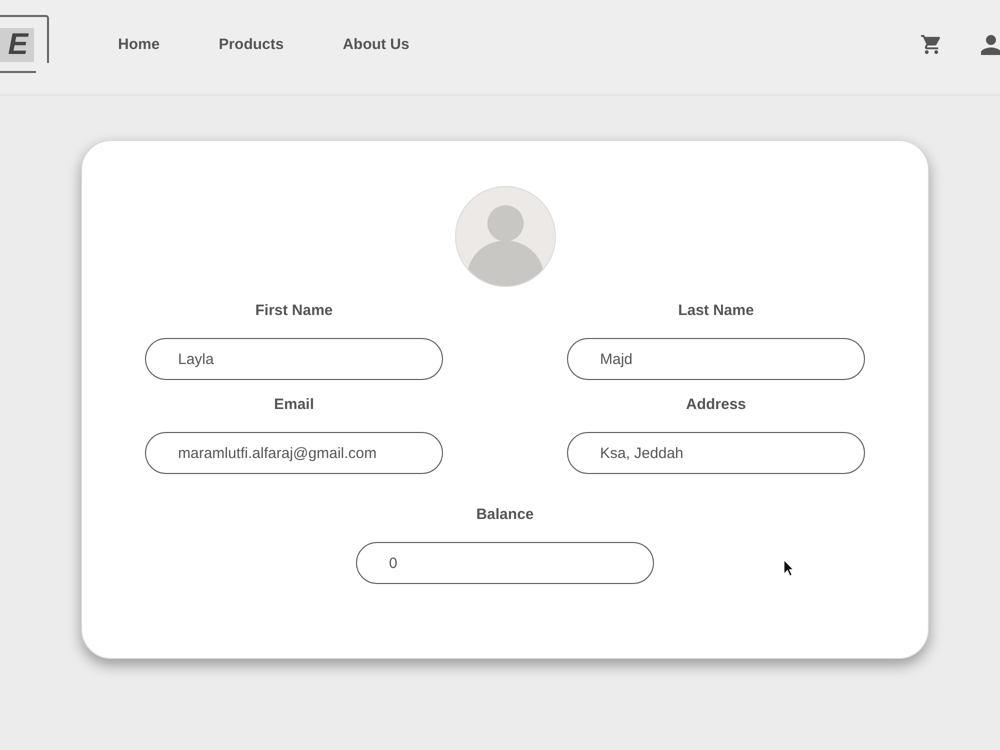 This screenshot has width=1000, height=750. I want to click on field-label: Email, so click(294, 405).